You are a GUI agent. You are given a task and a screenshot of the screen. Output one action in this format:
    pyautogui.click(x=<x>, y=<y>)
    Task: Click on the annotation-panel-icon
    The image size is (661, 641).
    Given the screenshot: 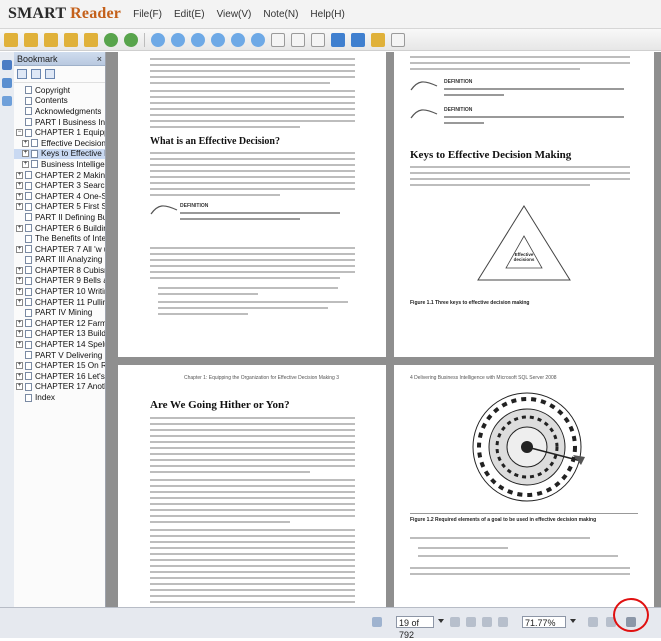 What is the action you would take?
    pyautogui.click(x=7, y=101)
    